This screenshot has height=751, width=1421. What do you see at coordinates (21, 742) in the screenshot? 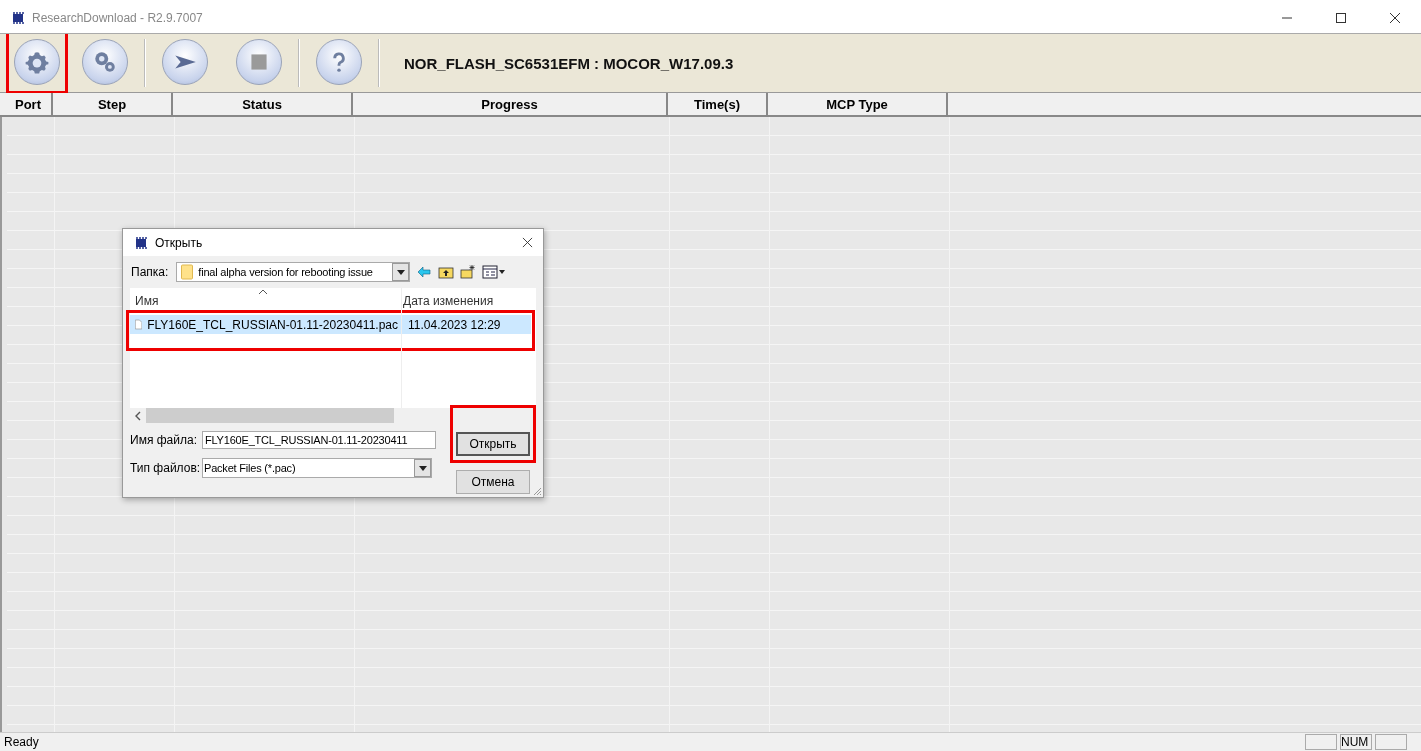
I see `status-text: Ready` at bounding box center [21, 742].